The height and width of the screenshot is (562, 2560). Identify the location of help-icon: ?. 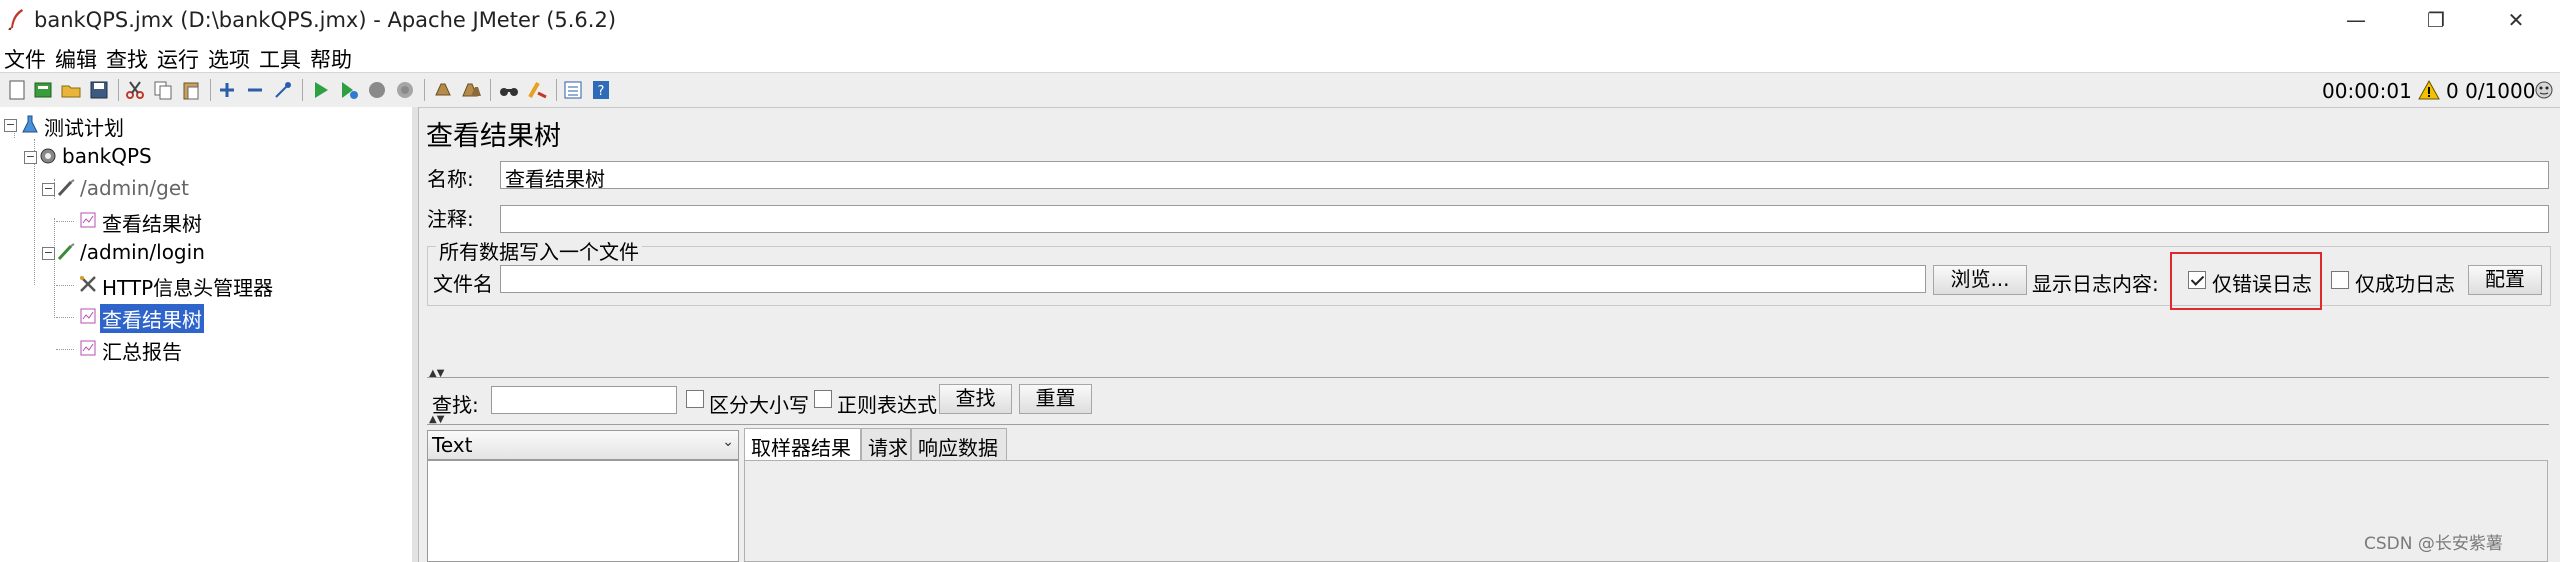
(601, 90).